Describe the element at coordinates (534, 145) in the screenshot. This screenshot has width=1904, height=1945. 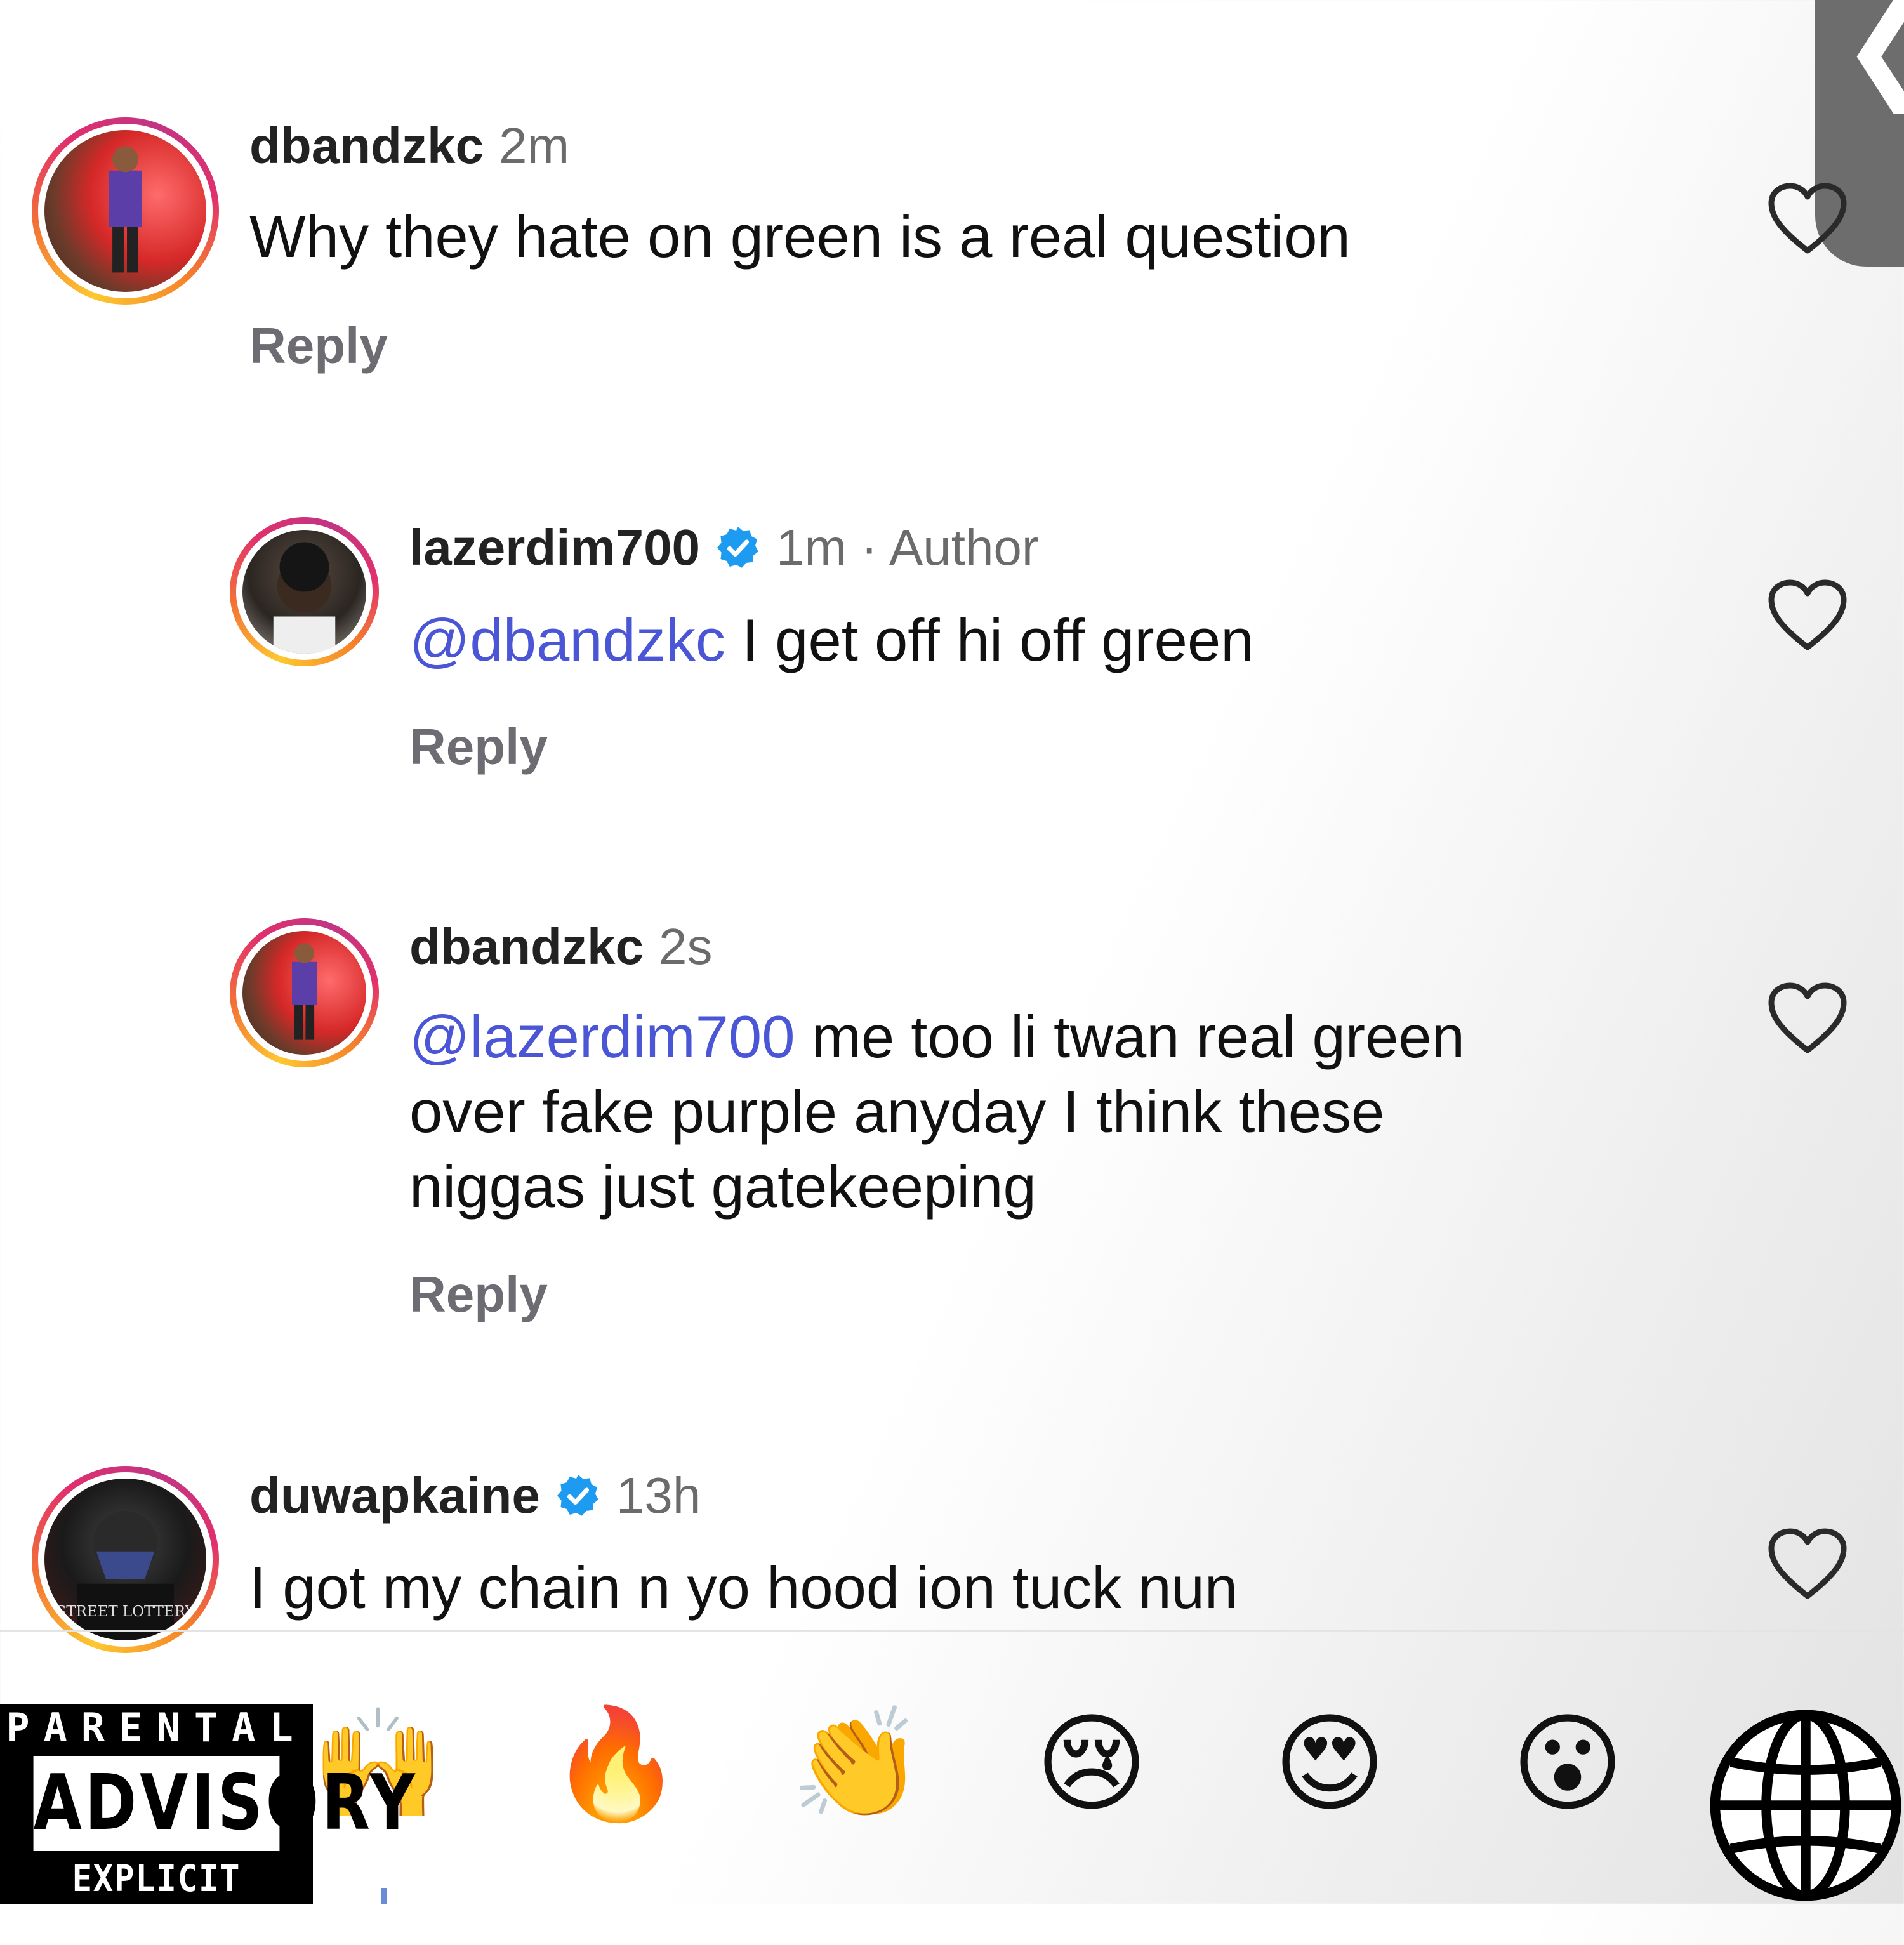
I see `comment-timestamp: 2m` at that location.